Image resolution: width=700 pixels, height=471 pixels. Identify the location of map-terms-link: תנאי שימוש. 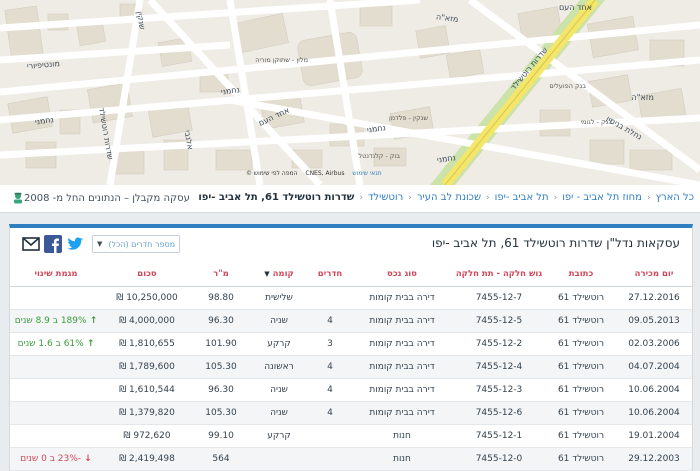
(366, 173).